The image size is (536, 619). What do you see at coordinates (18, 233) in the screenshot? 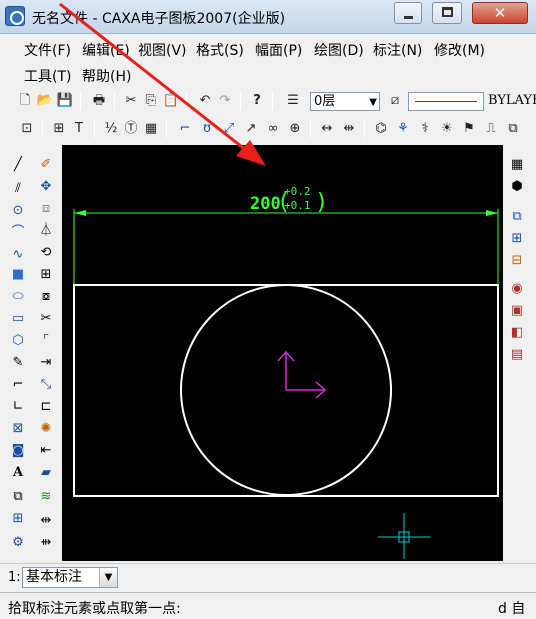
I see `arc-tool-icon: ⌒` at bounding box center [18, 233].